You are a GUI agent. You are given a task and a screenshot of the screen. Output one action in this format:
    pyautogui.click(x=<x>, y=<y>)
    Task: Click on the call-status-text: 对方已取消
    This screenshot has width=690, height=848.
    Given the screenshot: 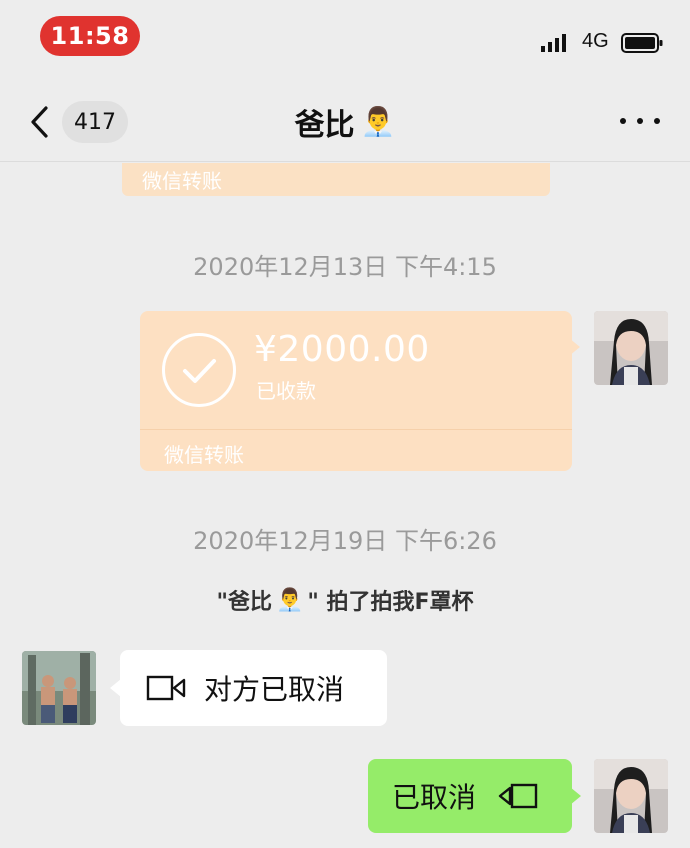 What is the action you would take?
    pyautogui.click(x=274, y=689)
    